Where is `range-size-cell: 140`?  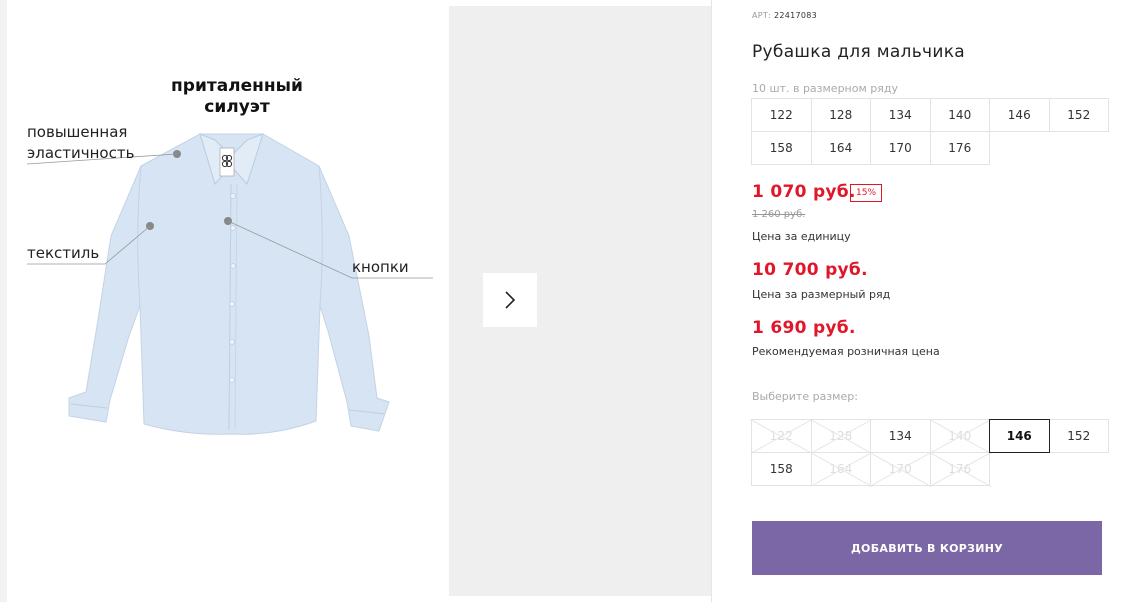
range-size-cell: 140 is located at coordinates (959, 115).